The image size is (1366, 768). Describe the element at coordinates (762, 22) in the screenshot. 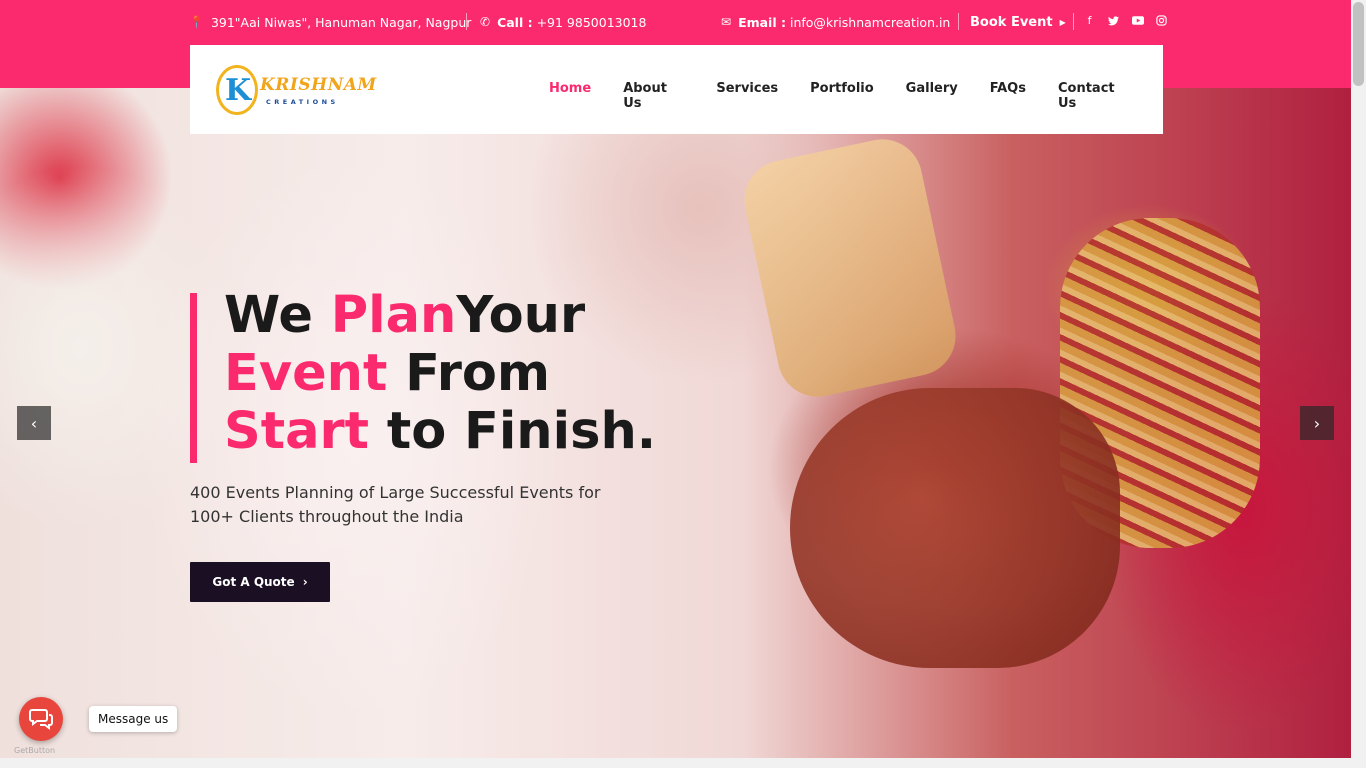

I see `email-label: Email :` at that location.